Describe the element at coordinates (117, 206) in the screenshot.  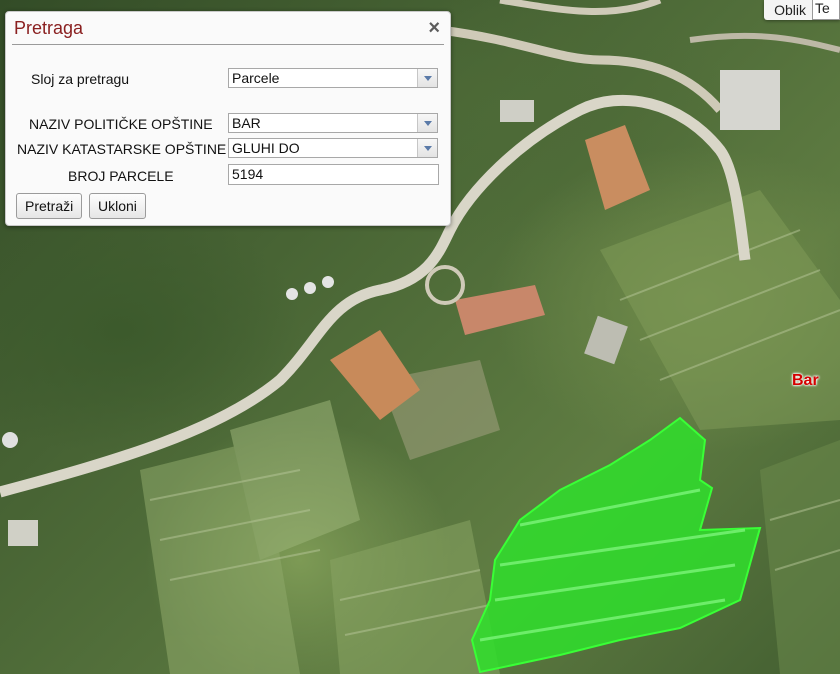
I see `remove-button: Ukloni` at that location.